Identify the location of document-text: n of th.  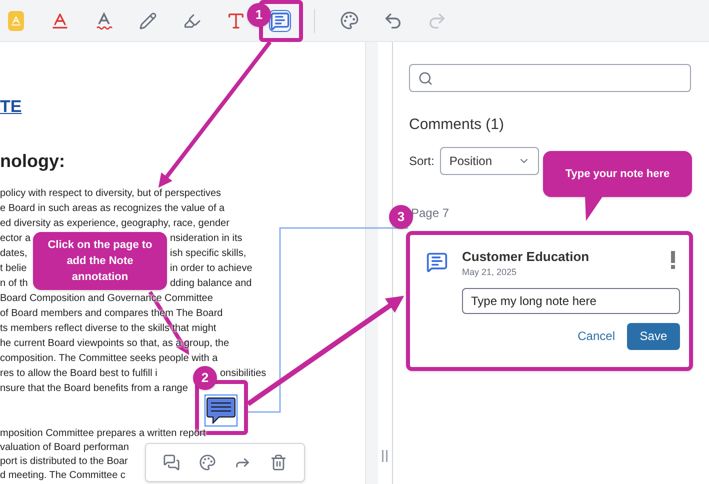
(14, 284).